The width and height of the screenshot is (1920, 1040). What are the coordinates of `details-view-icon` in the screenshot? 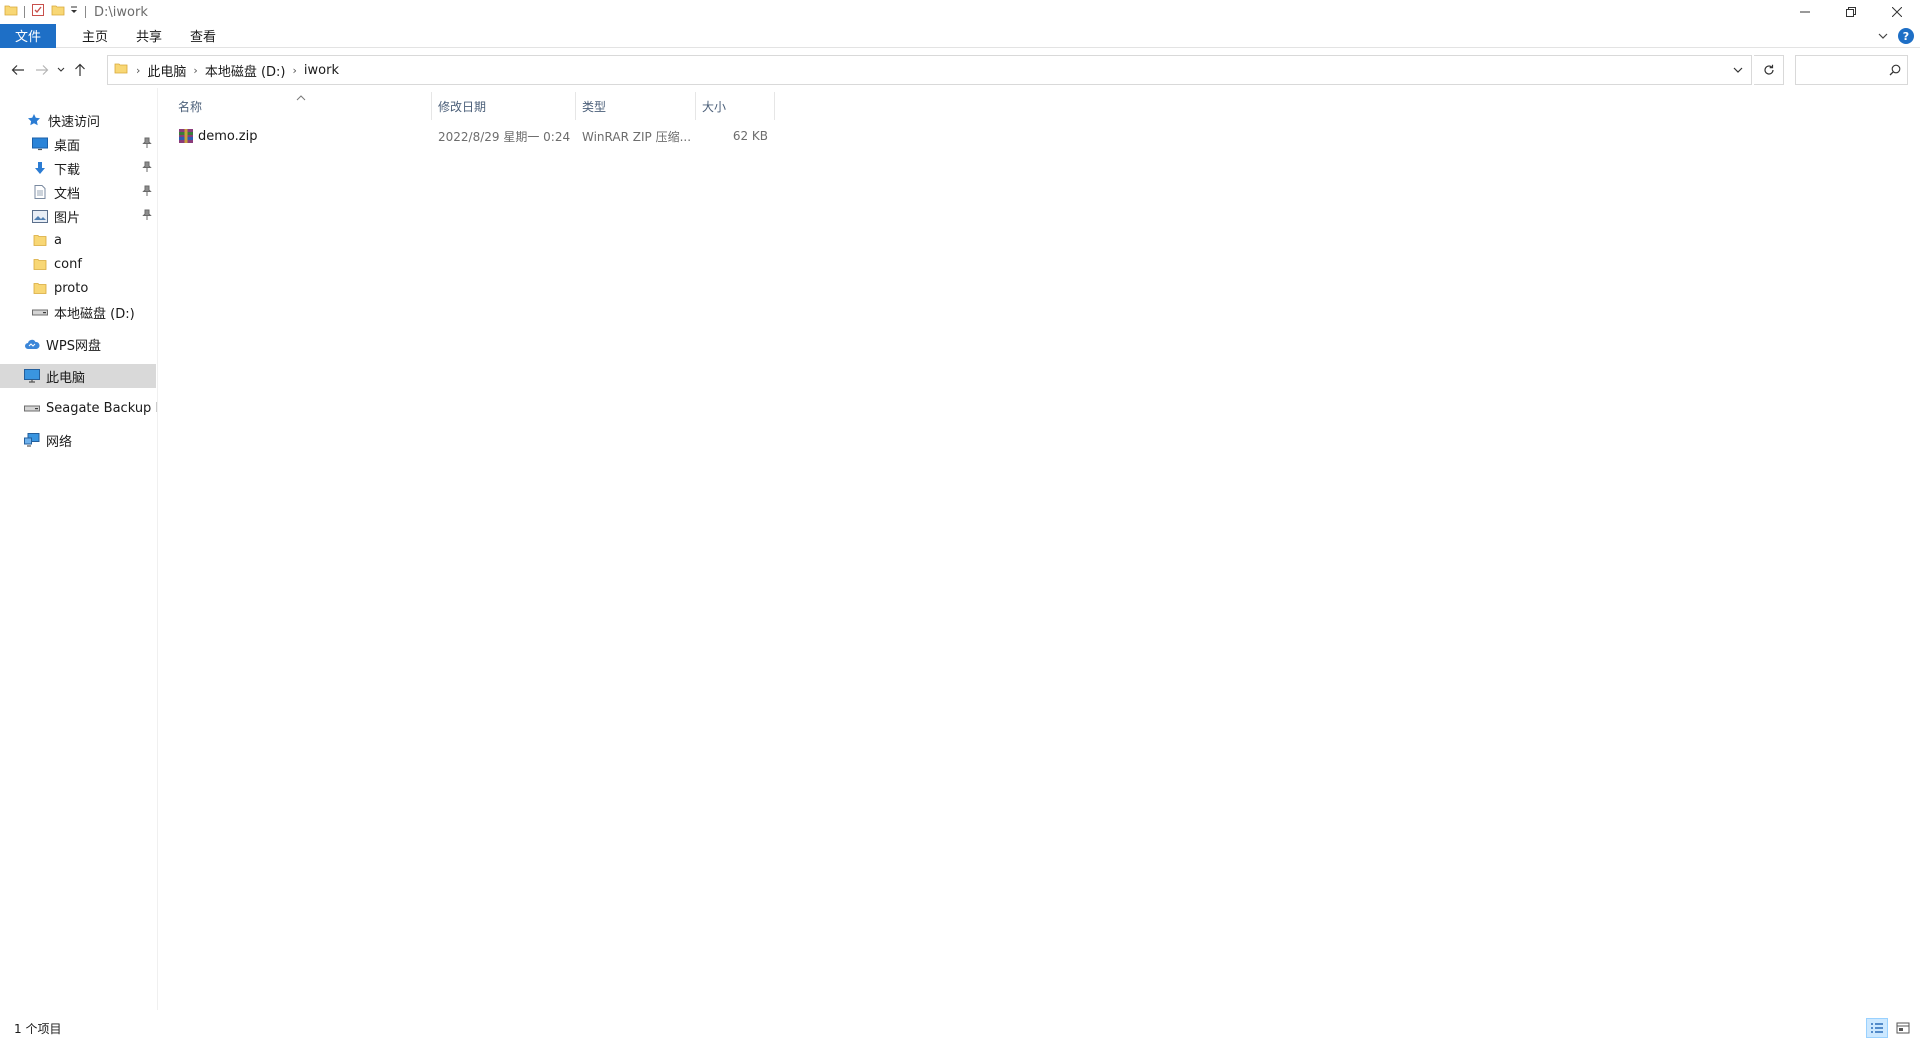 It's located at (1877, 1028).